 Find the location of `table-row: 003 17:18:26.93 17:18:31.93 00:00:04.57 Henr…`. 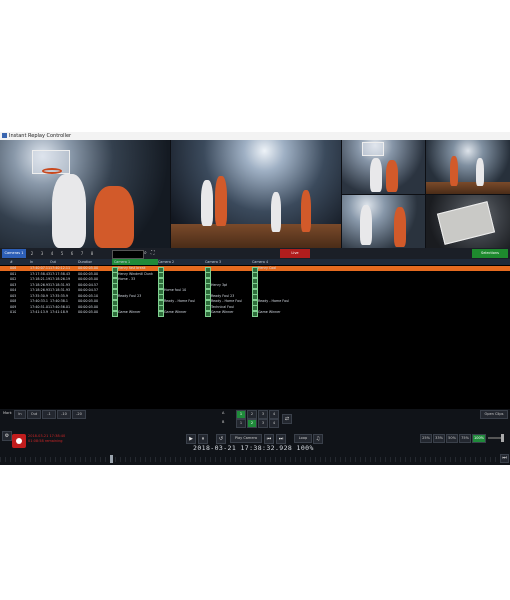

table-row: 003 17:18:26.93 17:18:31.93 00:00:04.57 Henr… is located at coordinates (255, 285).